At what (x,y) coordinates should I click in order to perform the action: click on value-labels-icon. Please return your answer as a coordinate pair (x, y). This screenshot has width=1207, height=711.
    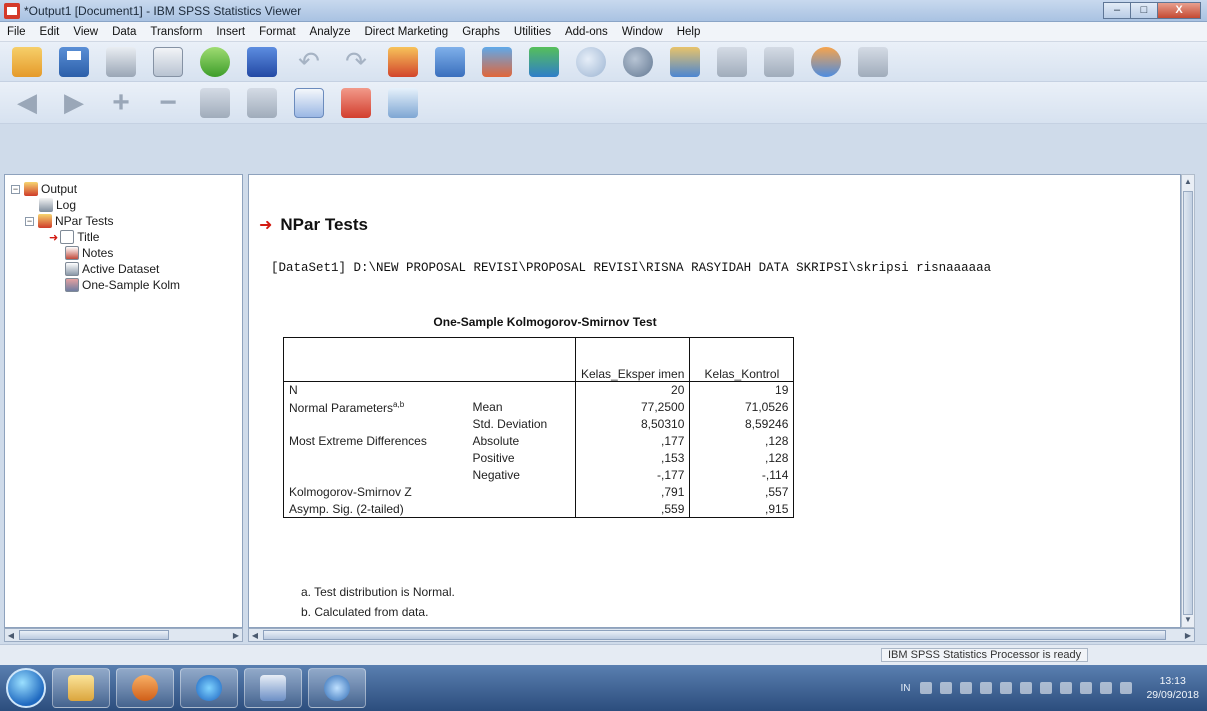
    Looking at the image, I should click on (779, 61).